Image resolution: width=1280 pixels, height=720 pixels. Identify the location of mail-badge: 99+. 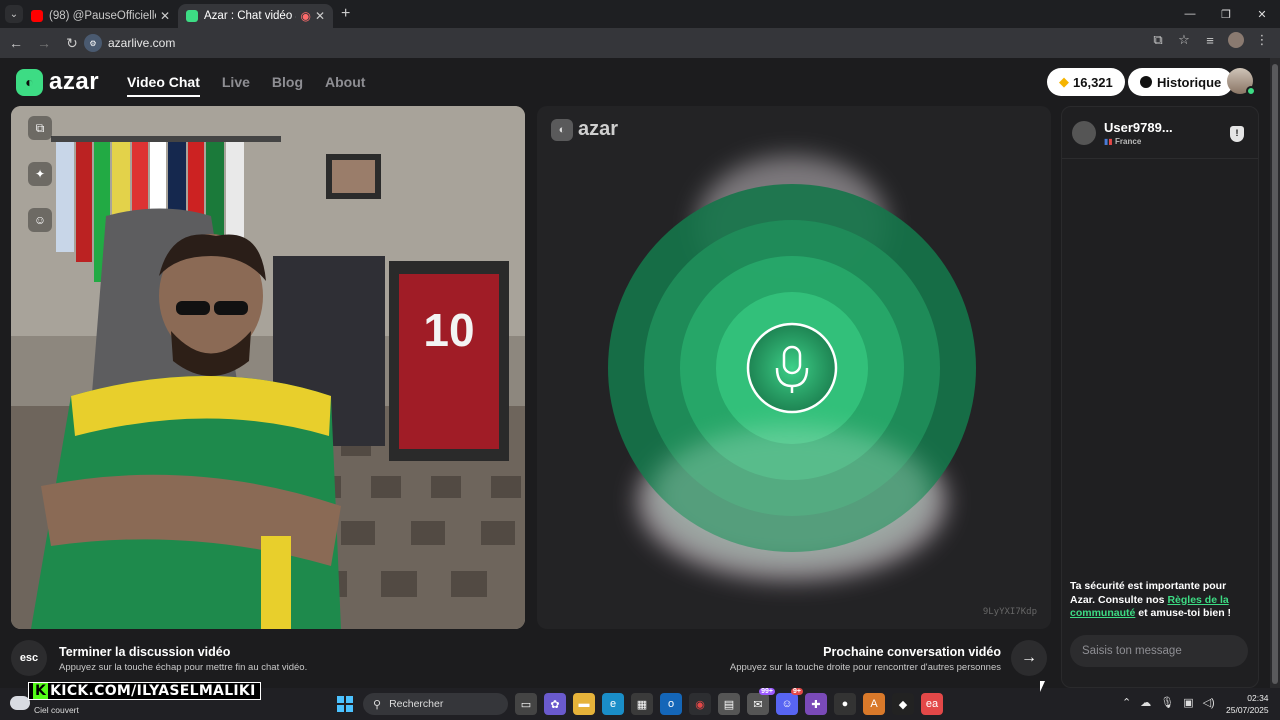
(767, 691).